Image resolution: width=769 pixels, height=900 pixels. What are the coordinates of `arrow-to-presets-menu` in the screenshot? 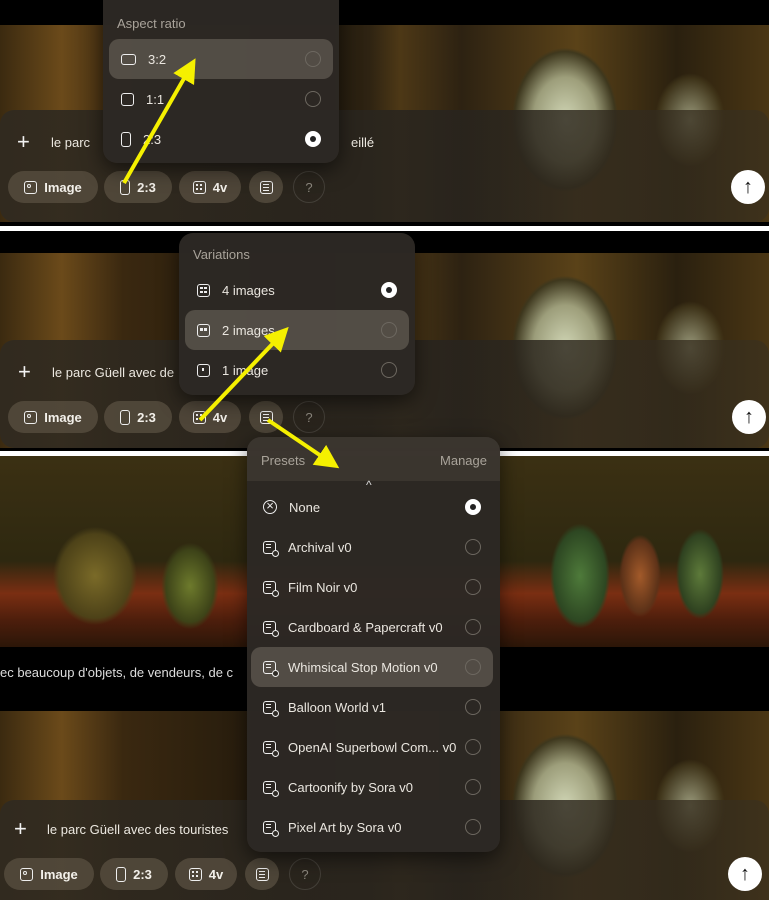 It's located at (303, 443).